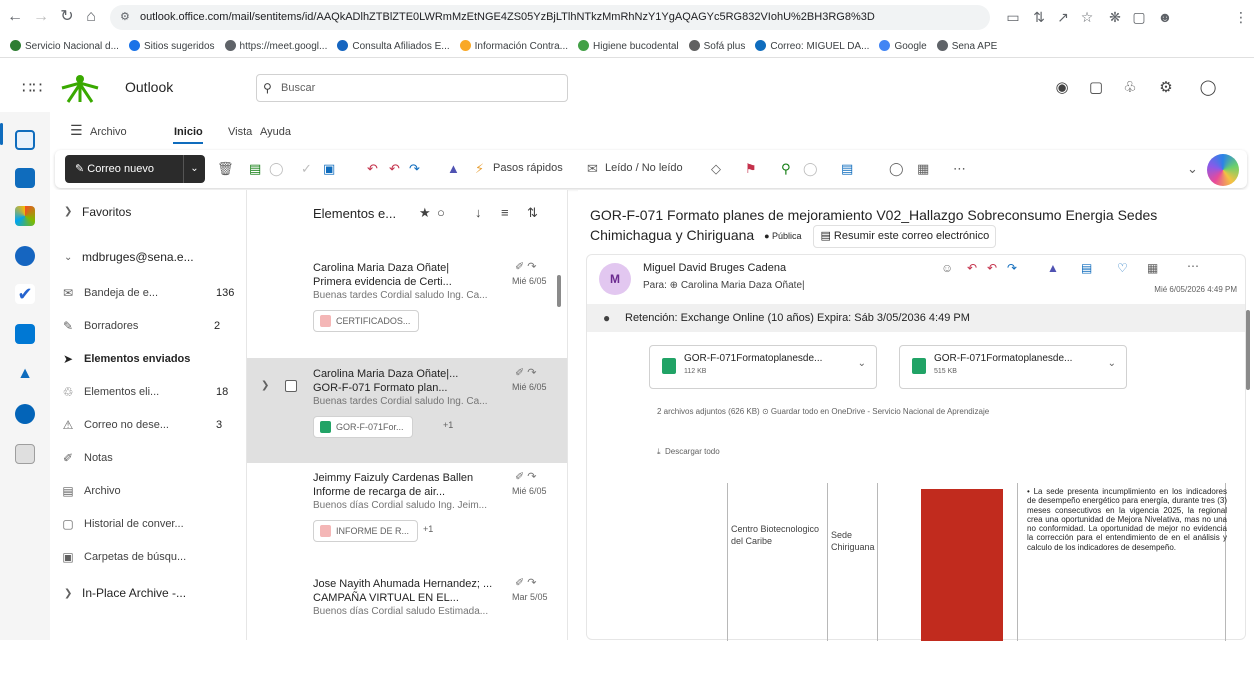 The width and height of the screenshot is (1254, 673). What do you see at coordinates (41, 17) in the screenshot?
I see `forward-icon: →` at bounding box center [41, 17].